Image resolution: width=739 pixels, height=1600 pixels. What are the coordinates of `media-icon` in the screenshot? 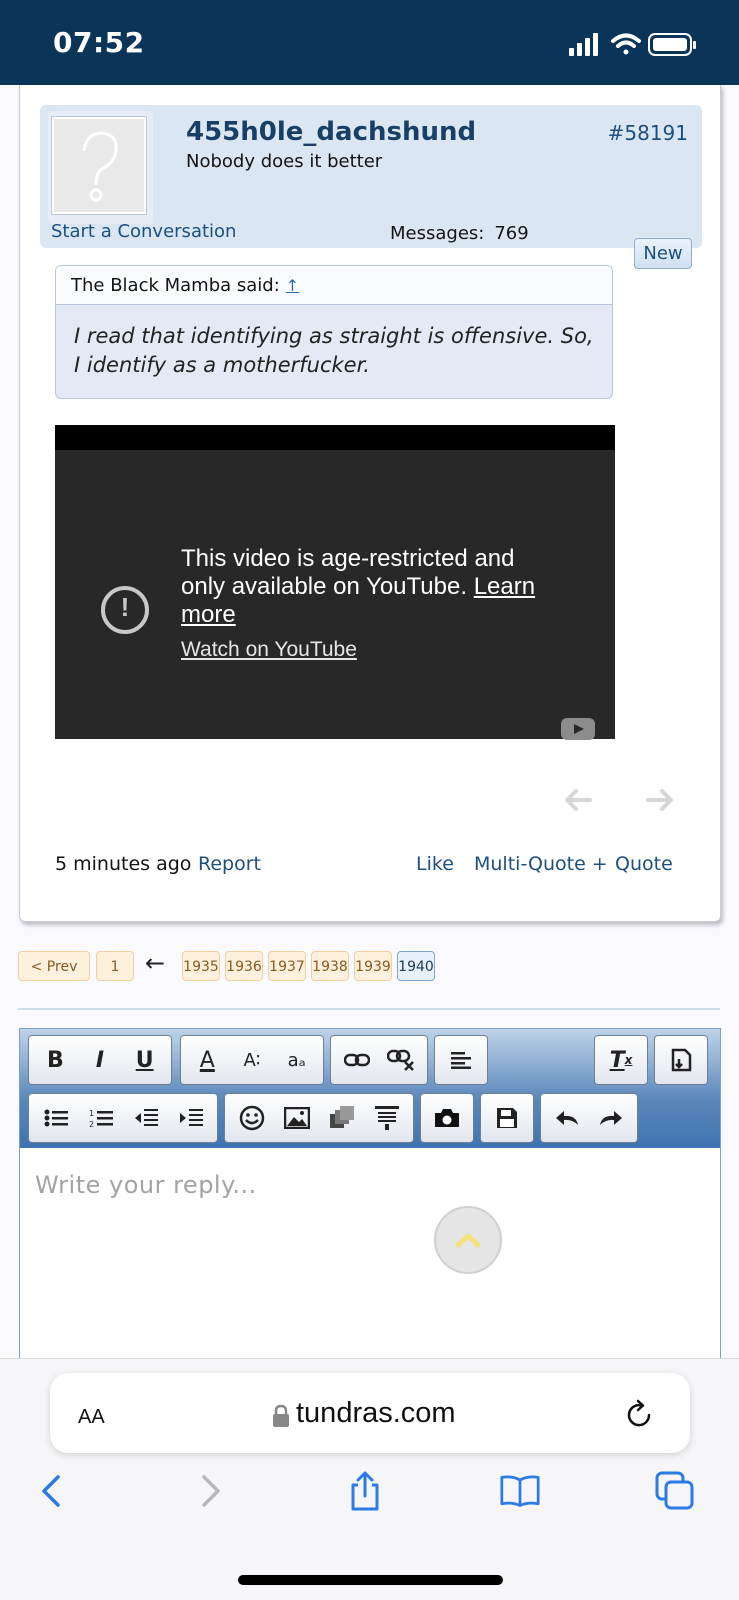 It's located at (342, 1118).